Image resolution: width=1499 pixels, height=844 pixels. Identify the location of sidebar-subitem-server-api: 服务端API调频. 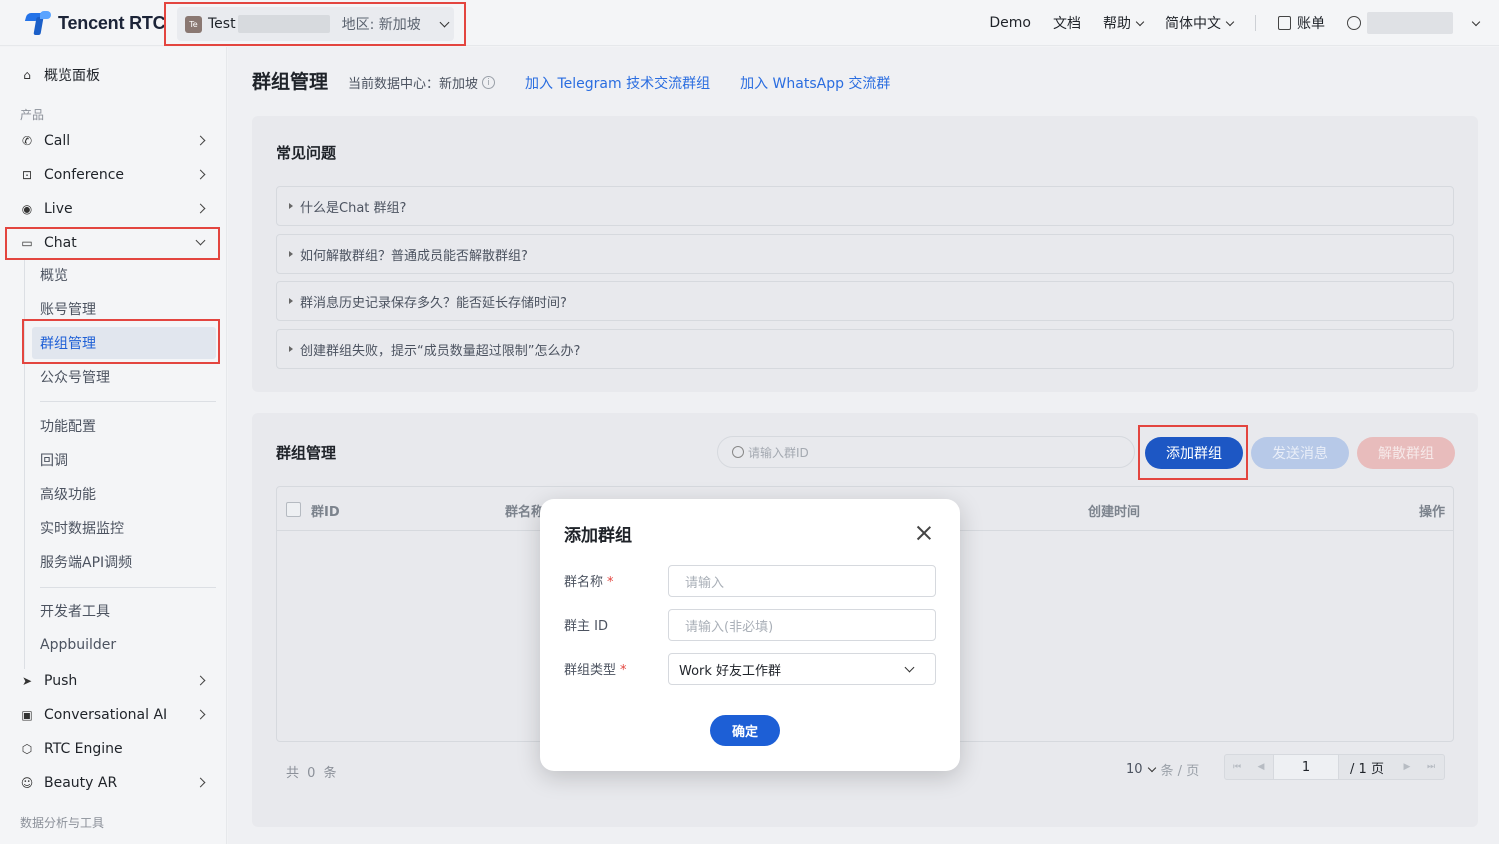
(124, 562).